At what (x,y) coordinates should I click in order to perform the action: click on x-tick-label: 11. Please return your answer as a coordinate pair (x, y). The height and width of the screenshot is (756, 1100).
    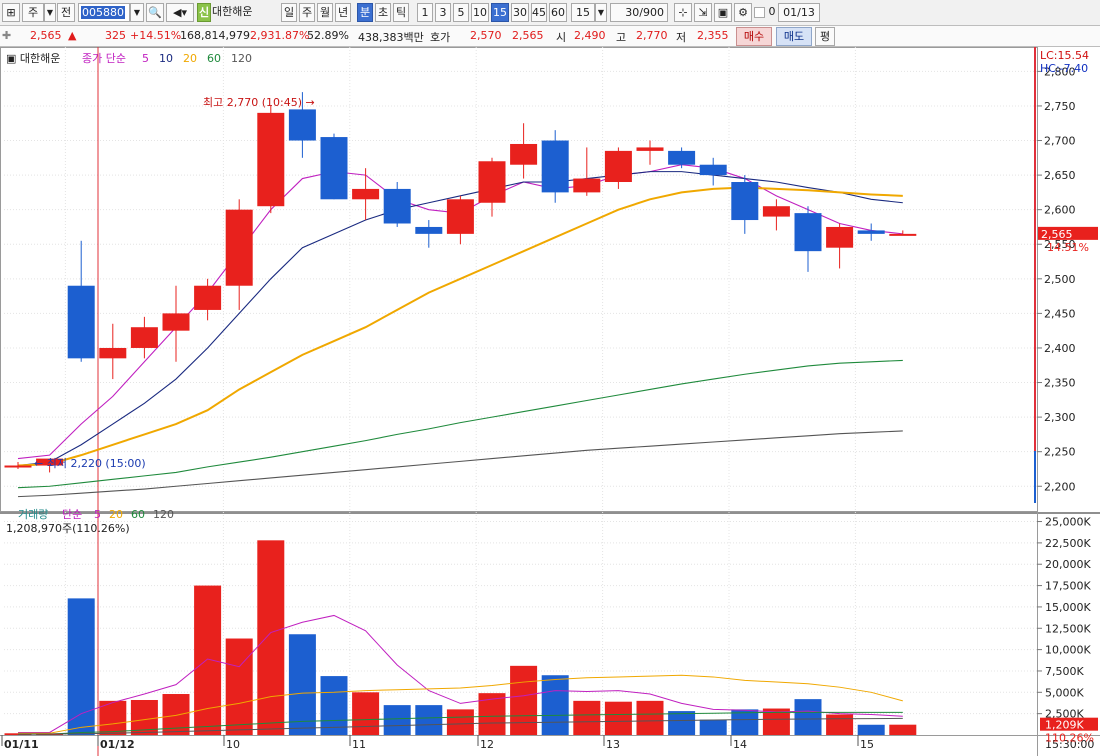
    Looking at the image, I should click on (359, 744).